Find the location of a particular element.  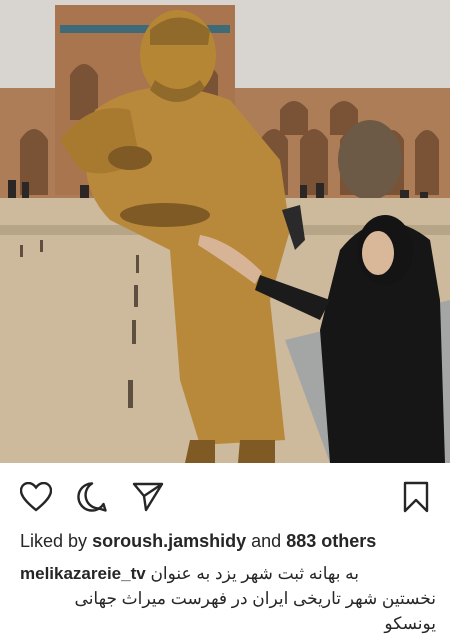

liked-by-prefix: Liked by is located at coordinates (54, 541).